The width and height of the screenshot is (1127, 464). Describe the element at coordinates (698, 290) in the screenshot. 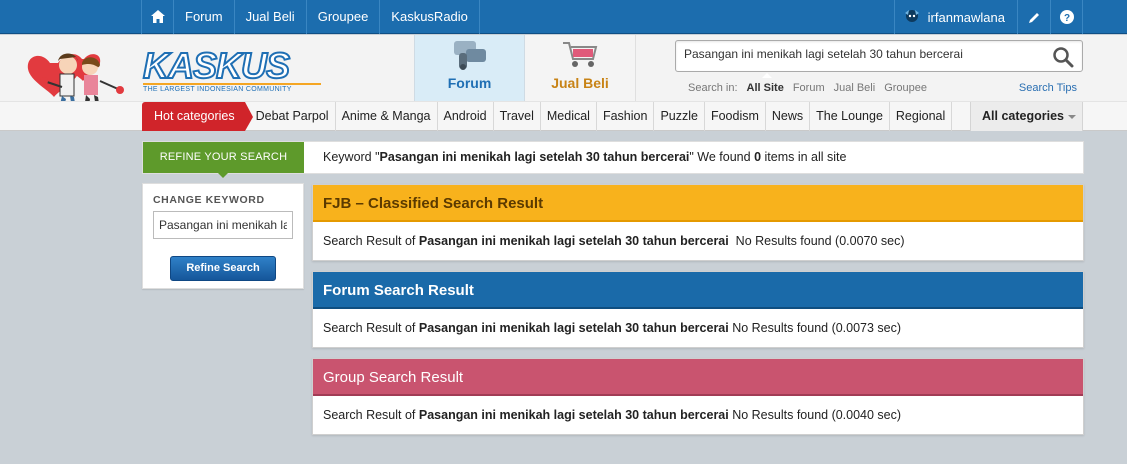

I see `forum-result-title: Forum Search Result` at that location.